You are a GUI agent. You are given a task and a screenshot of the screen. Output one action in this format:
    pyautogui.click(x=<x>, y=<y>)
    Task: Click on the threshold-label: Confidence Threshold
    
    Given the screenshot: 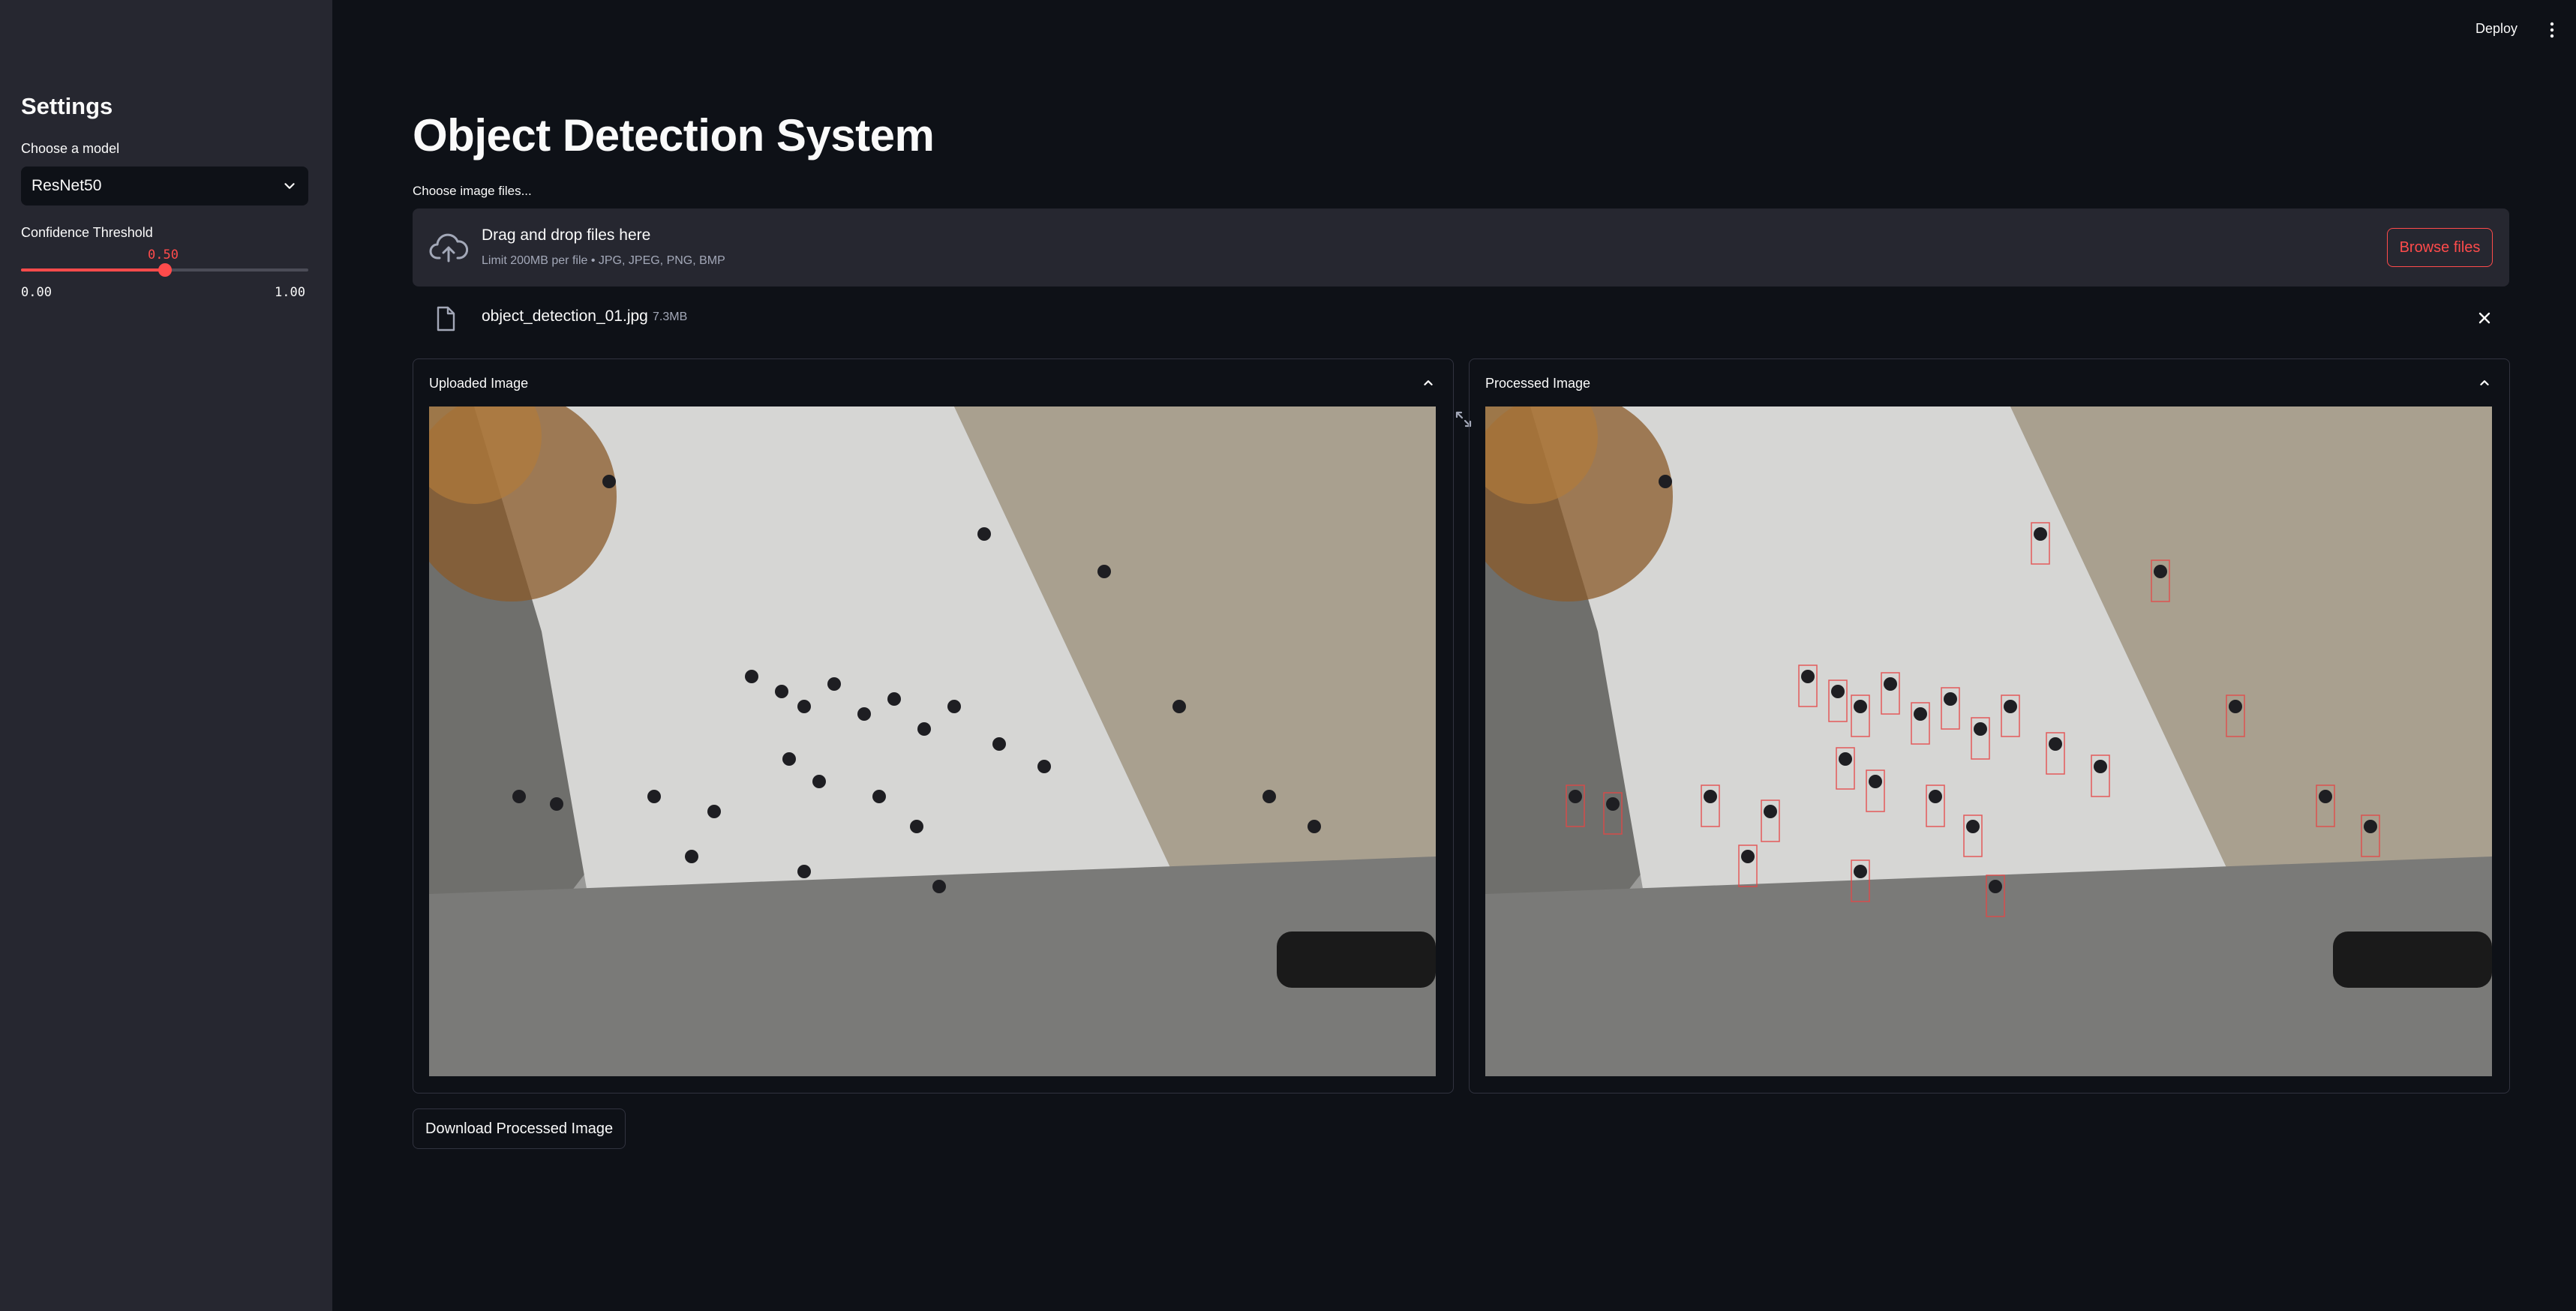 What is the action you would take?
    pyautogui.click(x=87, y=232)
    